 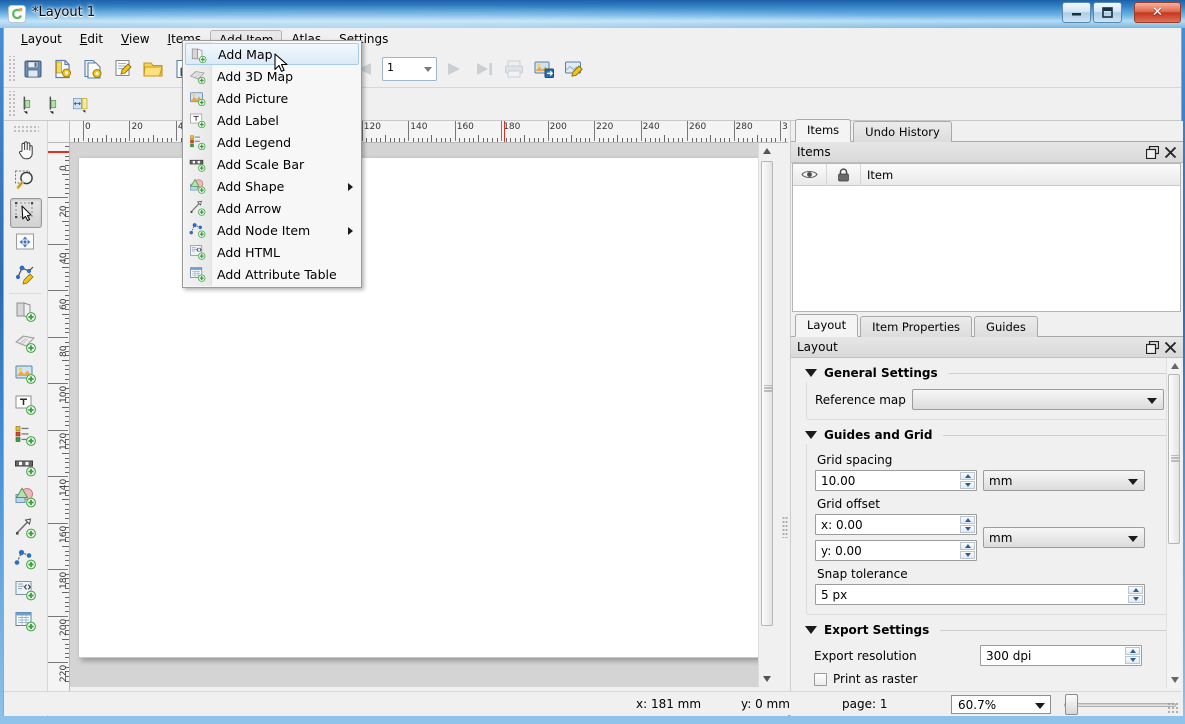 I want to click on print-as-raster-checkbox, so click(x=820, y=679).